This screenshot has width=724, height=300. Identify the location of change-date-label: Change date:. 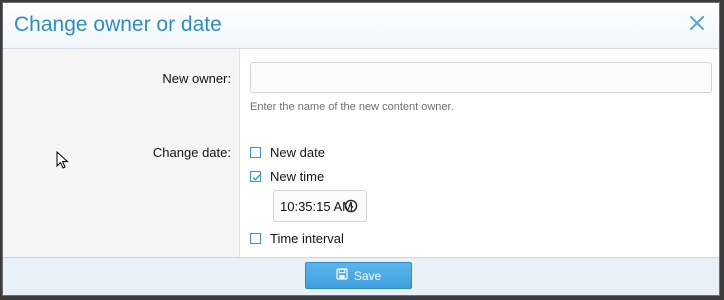
(191, 152).